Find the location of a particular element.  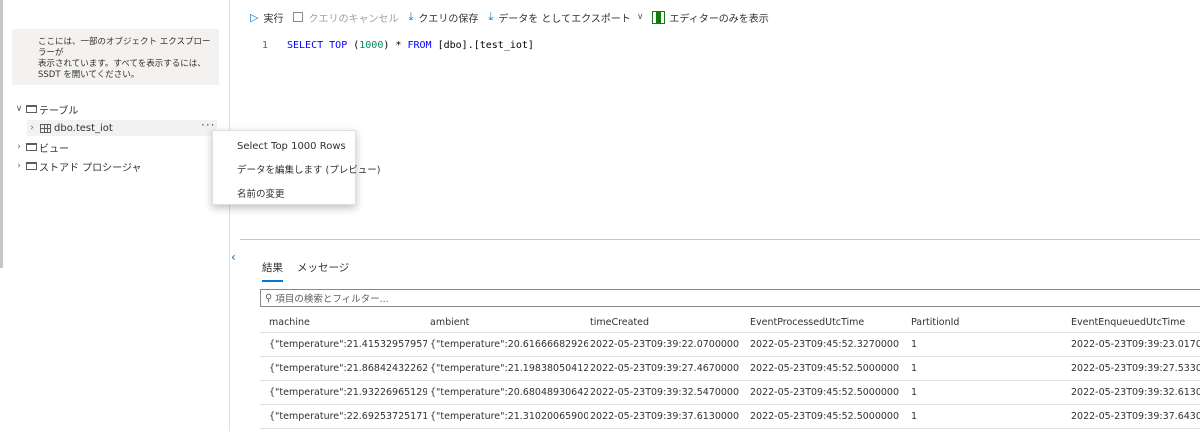

info-line: SSDT を開いてください。 is located at coordinates (89, 75).